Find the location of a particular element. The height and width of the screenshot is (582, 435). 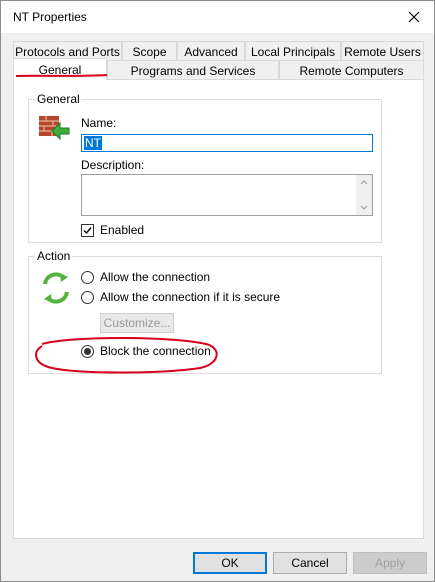

checkmark-icon is located at coordinates (87, 231).